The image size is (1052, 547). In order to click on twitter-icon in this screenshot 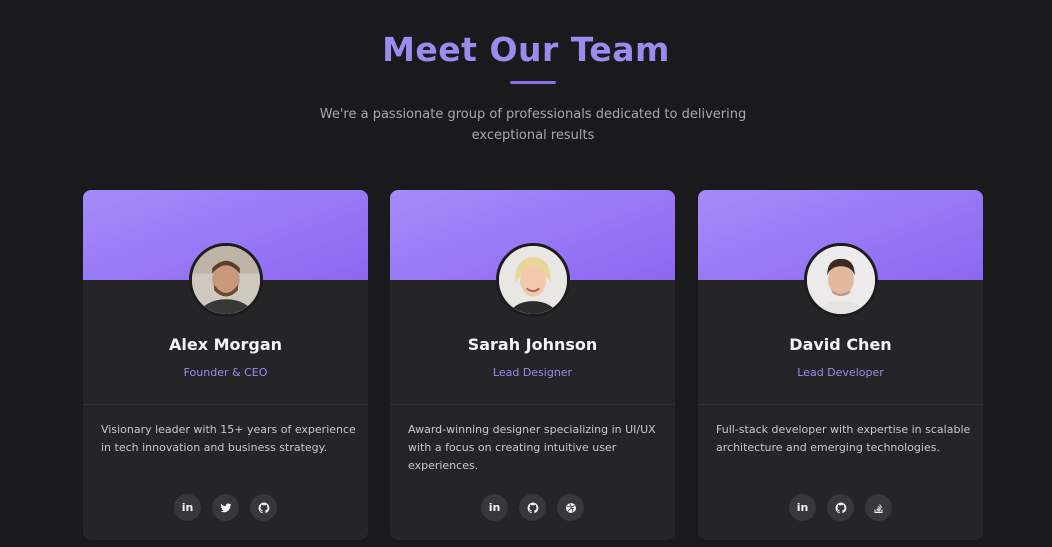, I will do `click(225, 507)`.